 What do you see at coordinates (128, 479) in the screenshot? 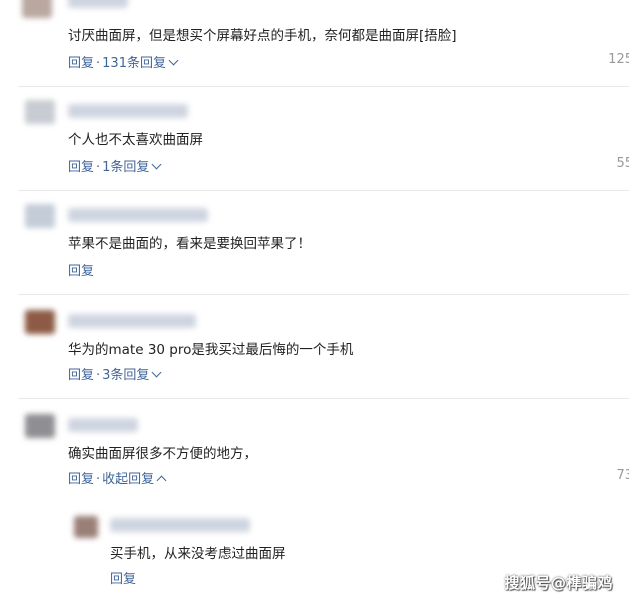
I see `collapse-label: 收起回复` at bounding box center [128, 479].